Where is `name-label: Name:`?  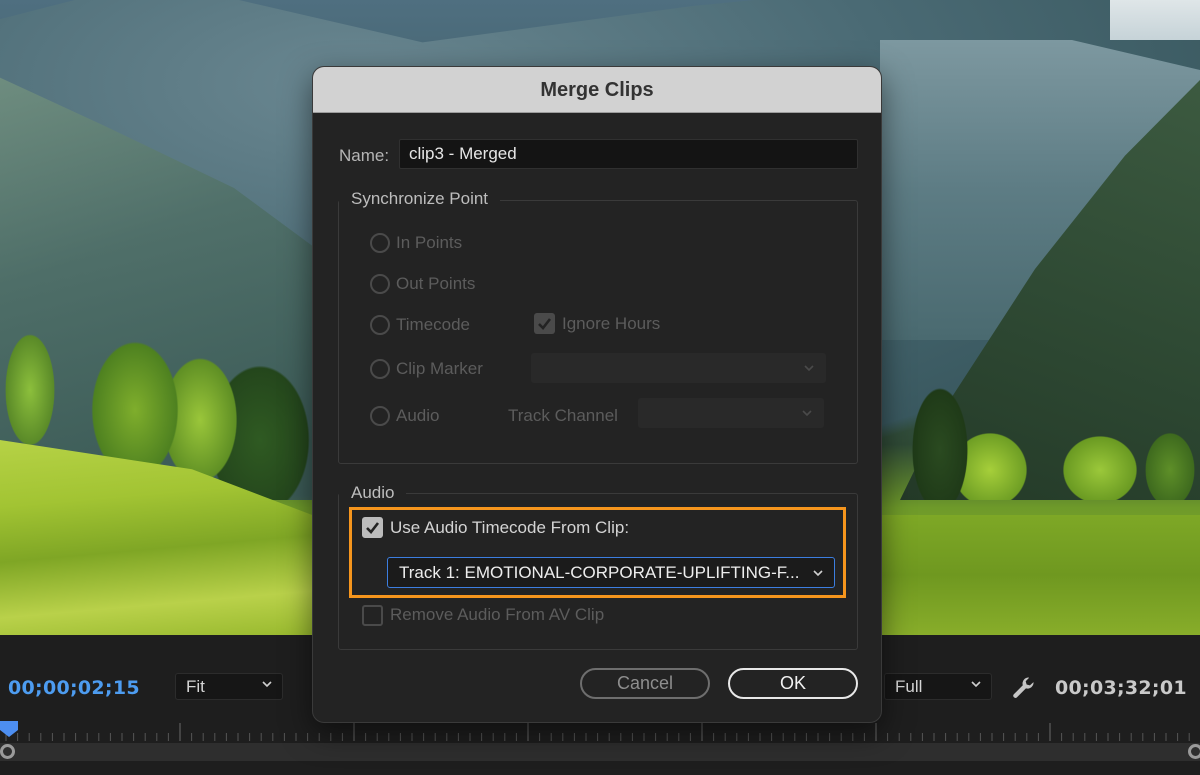
name-label: Name: is located at coordinates (364, 155).